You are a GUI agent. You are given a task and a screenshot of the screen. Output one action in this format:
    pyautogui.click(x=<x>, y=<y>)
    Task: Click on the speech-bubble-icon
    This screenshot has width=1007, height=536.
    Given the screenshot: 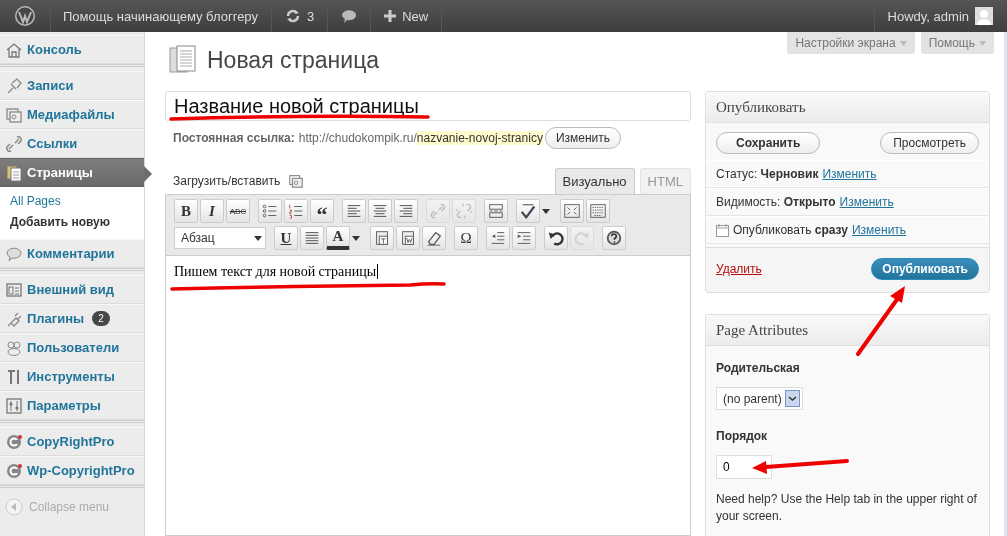 What is the action you would take?
    pyautogui.click(x=349, y=16)
    